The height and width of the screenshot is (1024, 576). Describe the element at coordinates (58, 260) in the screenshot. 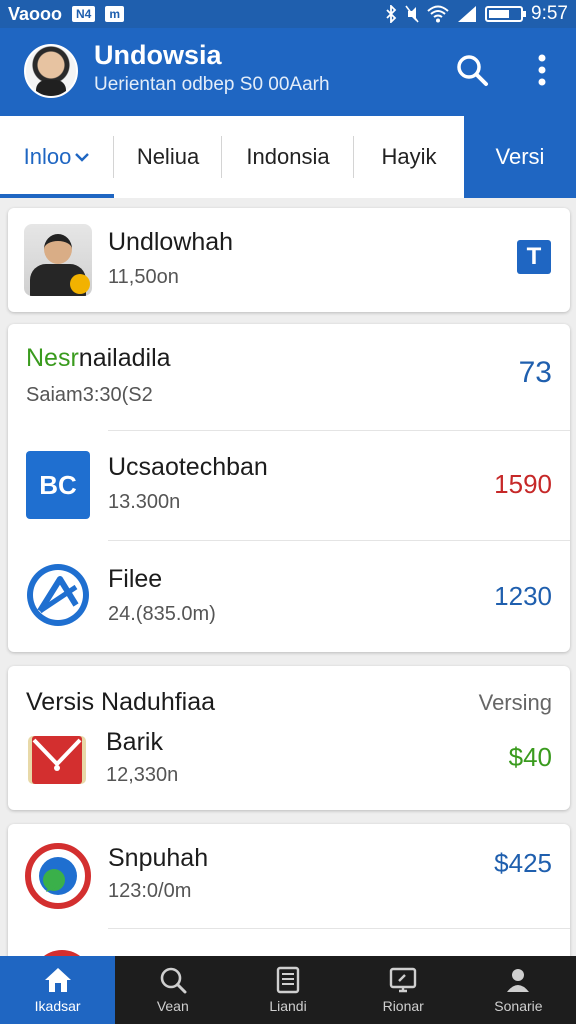

I see `profile-photo` at that location.